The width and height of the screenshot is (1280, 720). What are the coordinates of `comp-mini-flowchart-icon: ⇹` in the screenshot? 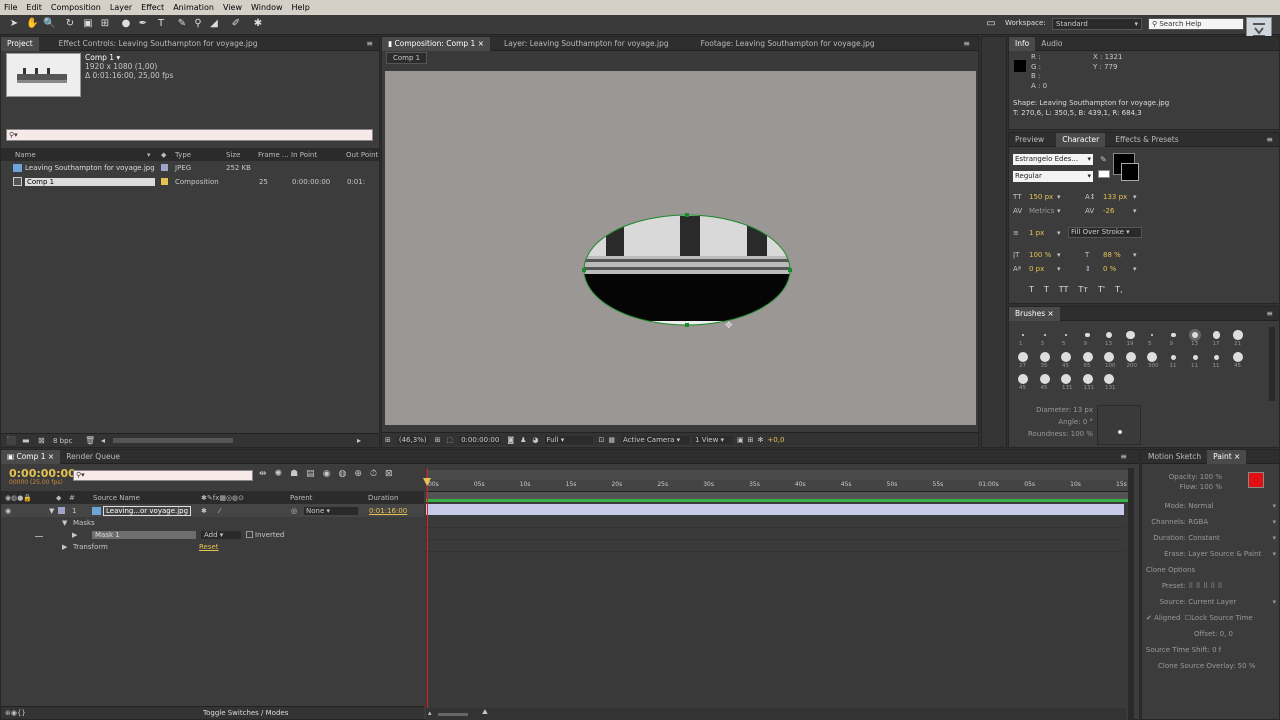 It's located at (263, 474).